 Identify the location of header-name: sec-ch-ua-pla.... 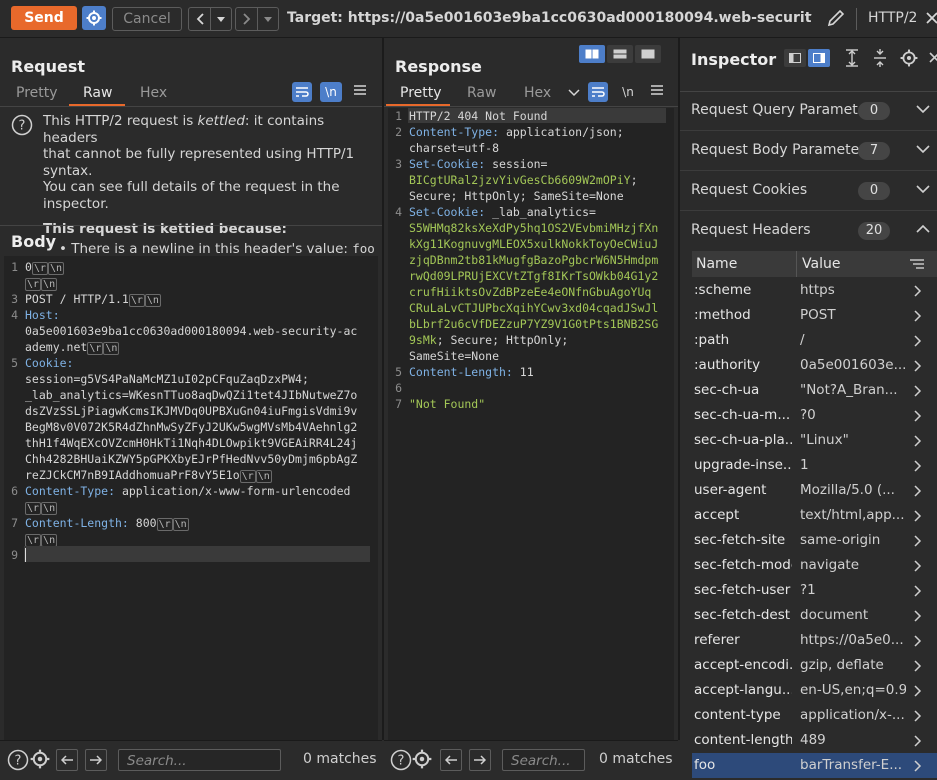
(743, 440).